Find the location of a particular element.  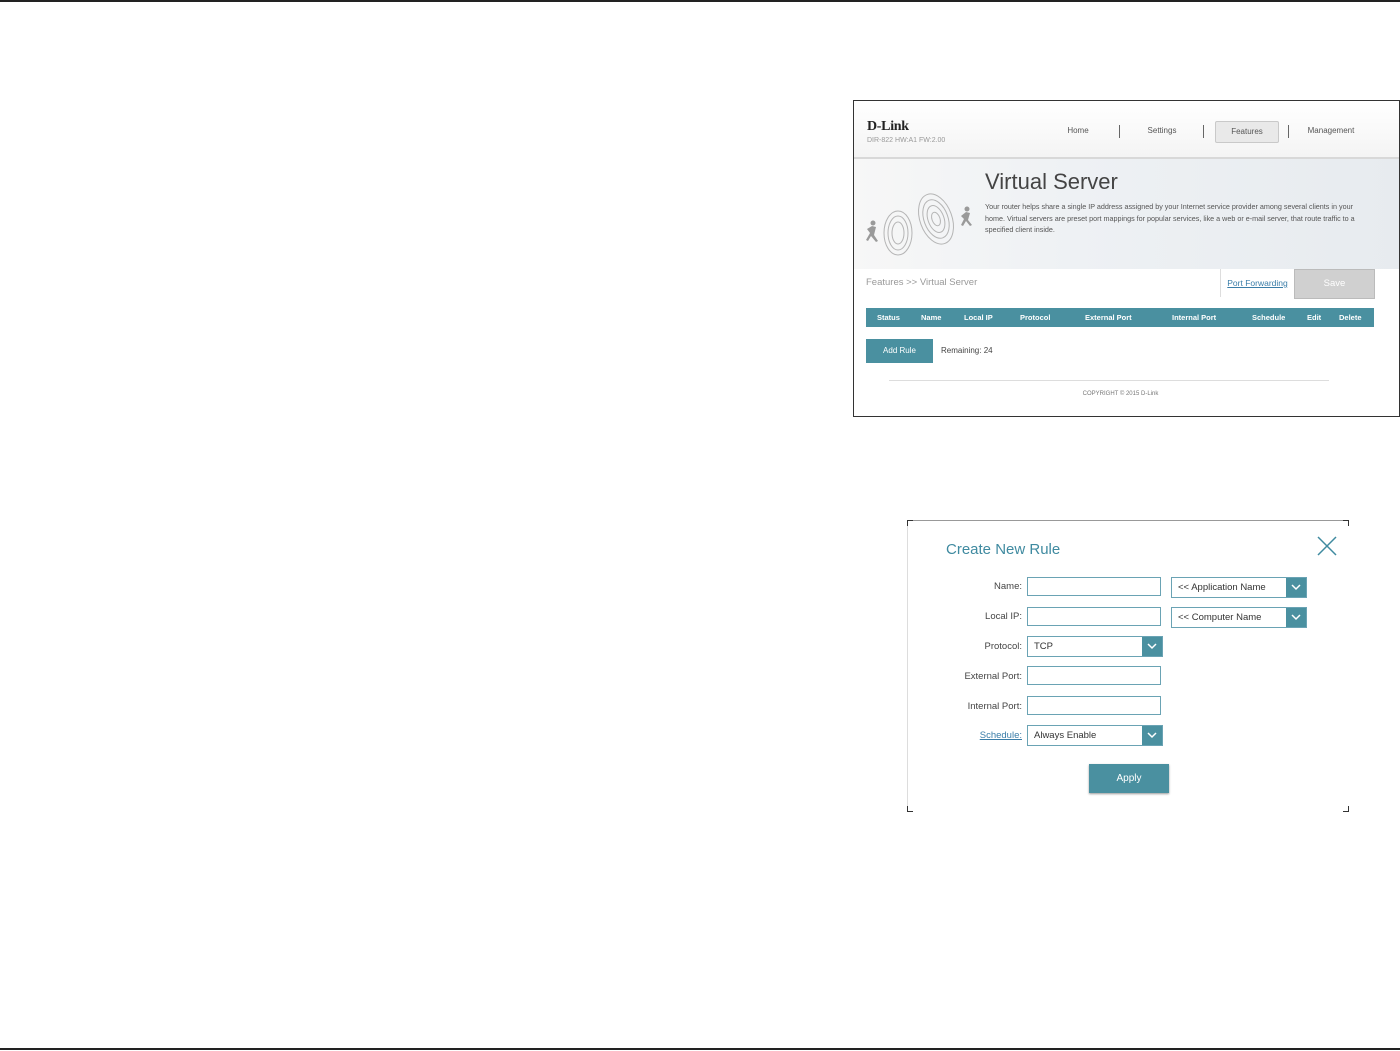

protocol-select: TCP is located at coordinates (1095, 646).